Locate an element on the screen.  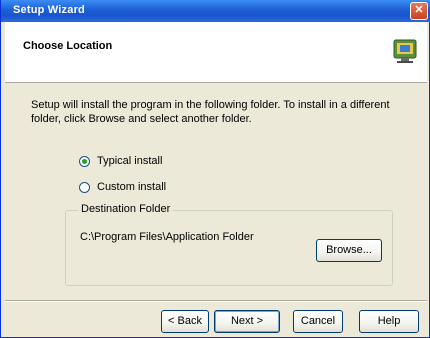
close-icon: ✕ is located at coordinates (419, 10).